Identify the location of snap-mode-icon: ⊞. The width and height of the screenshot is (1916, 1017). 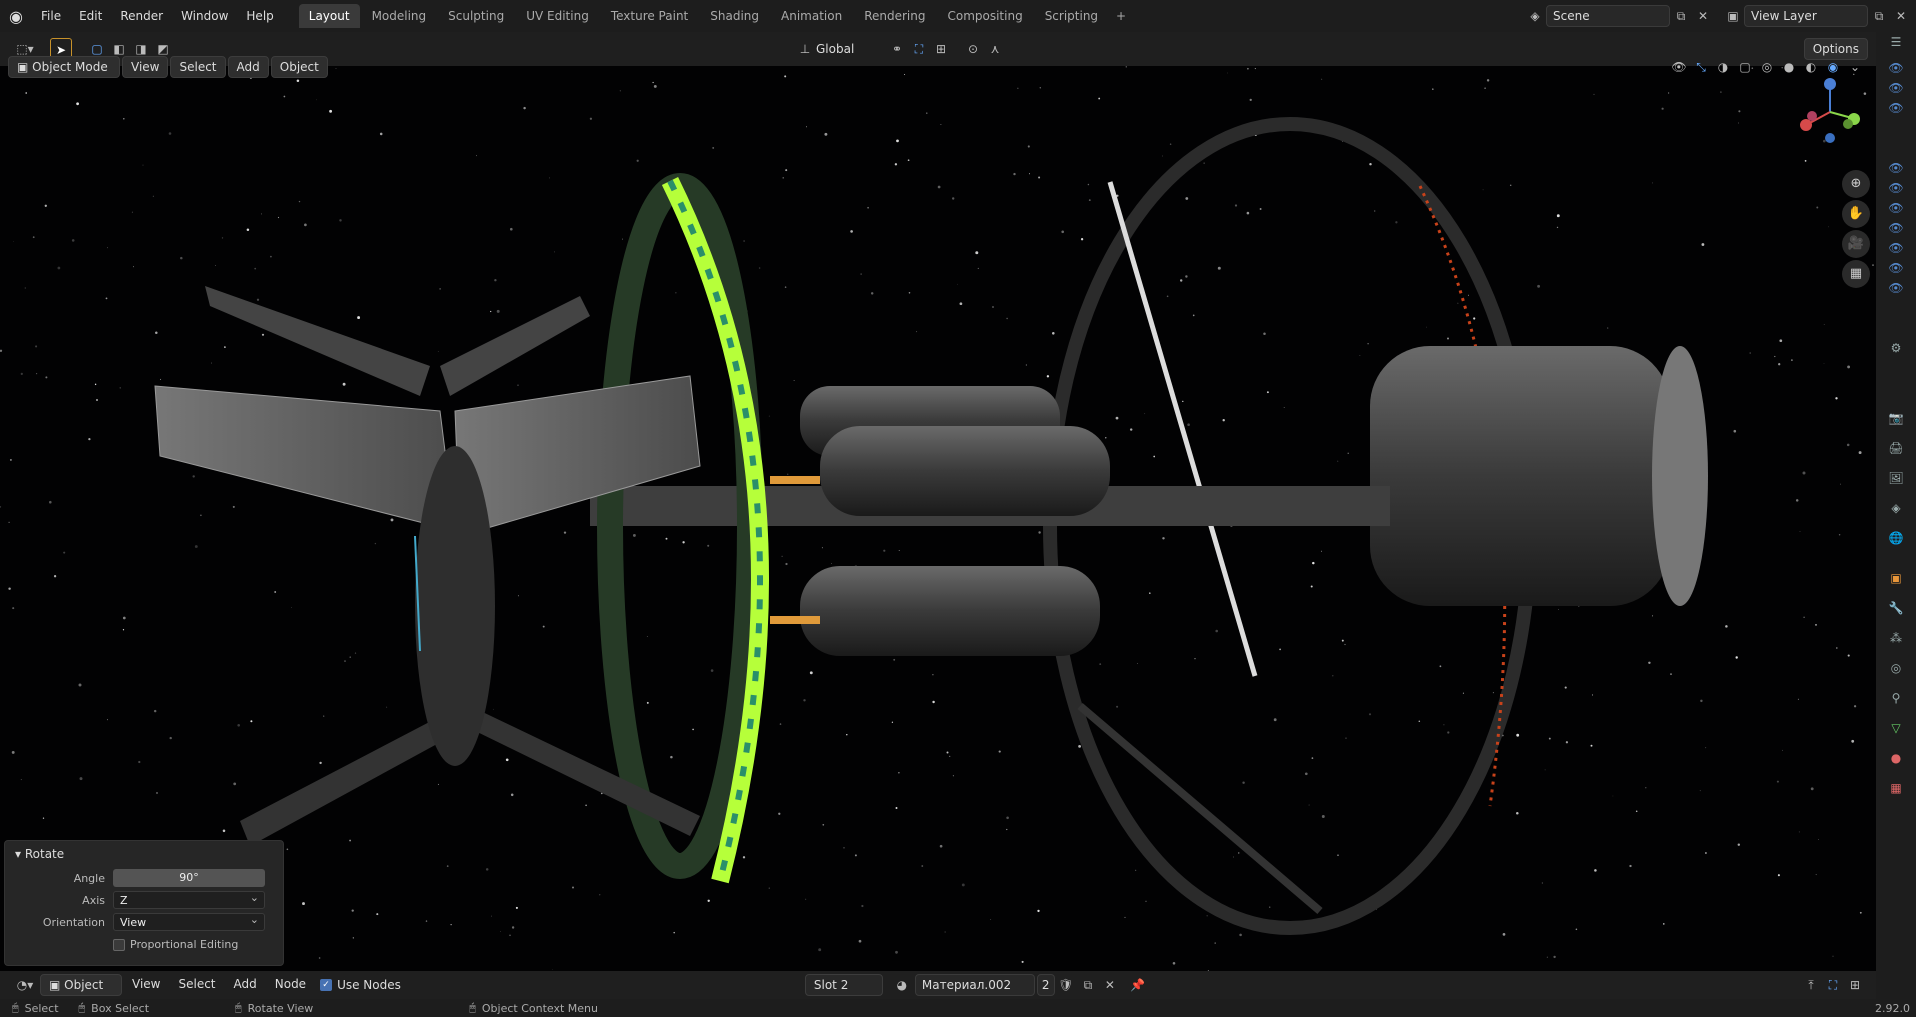
(1855, 985).